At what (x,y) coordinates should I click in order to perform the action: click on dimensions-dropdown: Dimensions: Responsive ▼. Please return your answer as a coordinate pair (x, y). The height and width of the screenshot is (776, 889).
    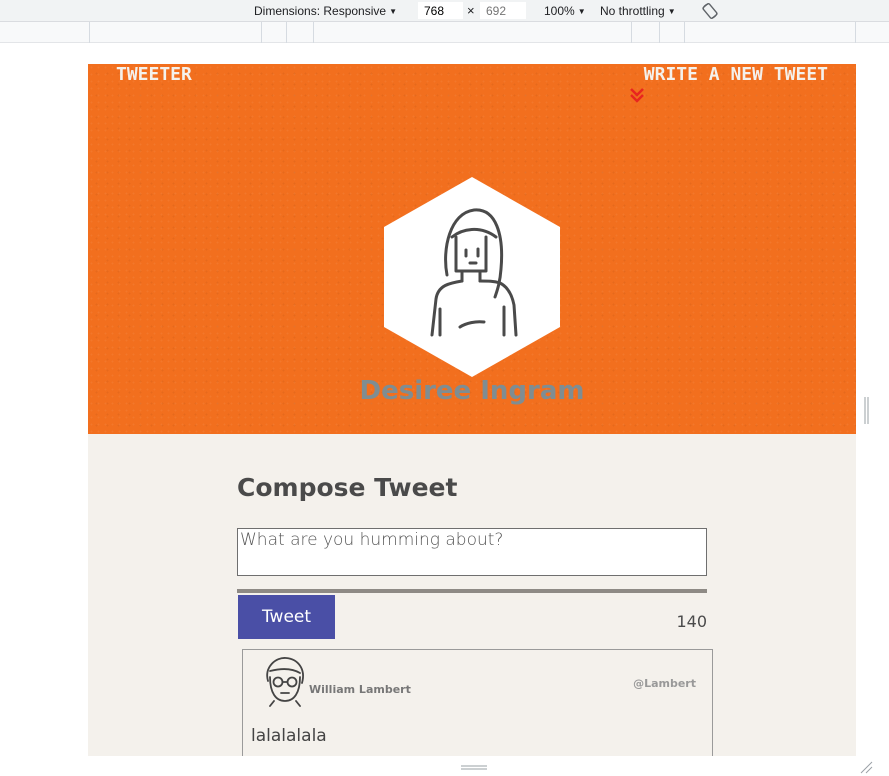
    Looking at the image, I should click on (325, 11).